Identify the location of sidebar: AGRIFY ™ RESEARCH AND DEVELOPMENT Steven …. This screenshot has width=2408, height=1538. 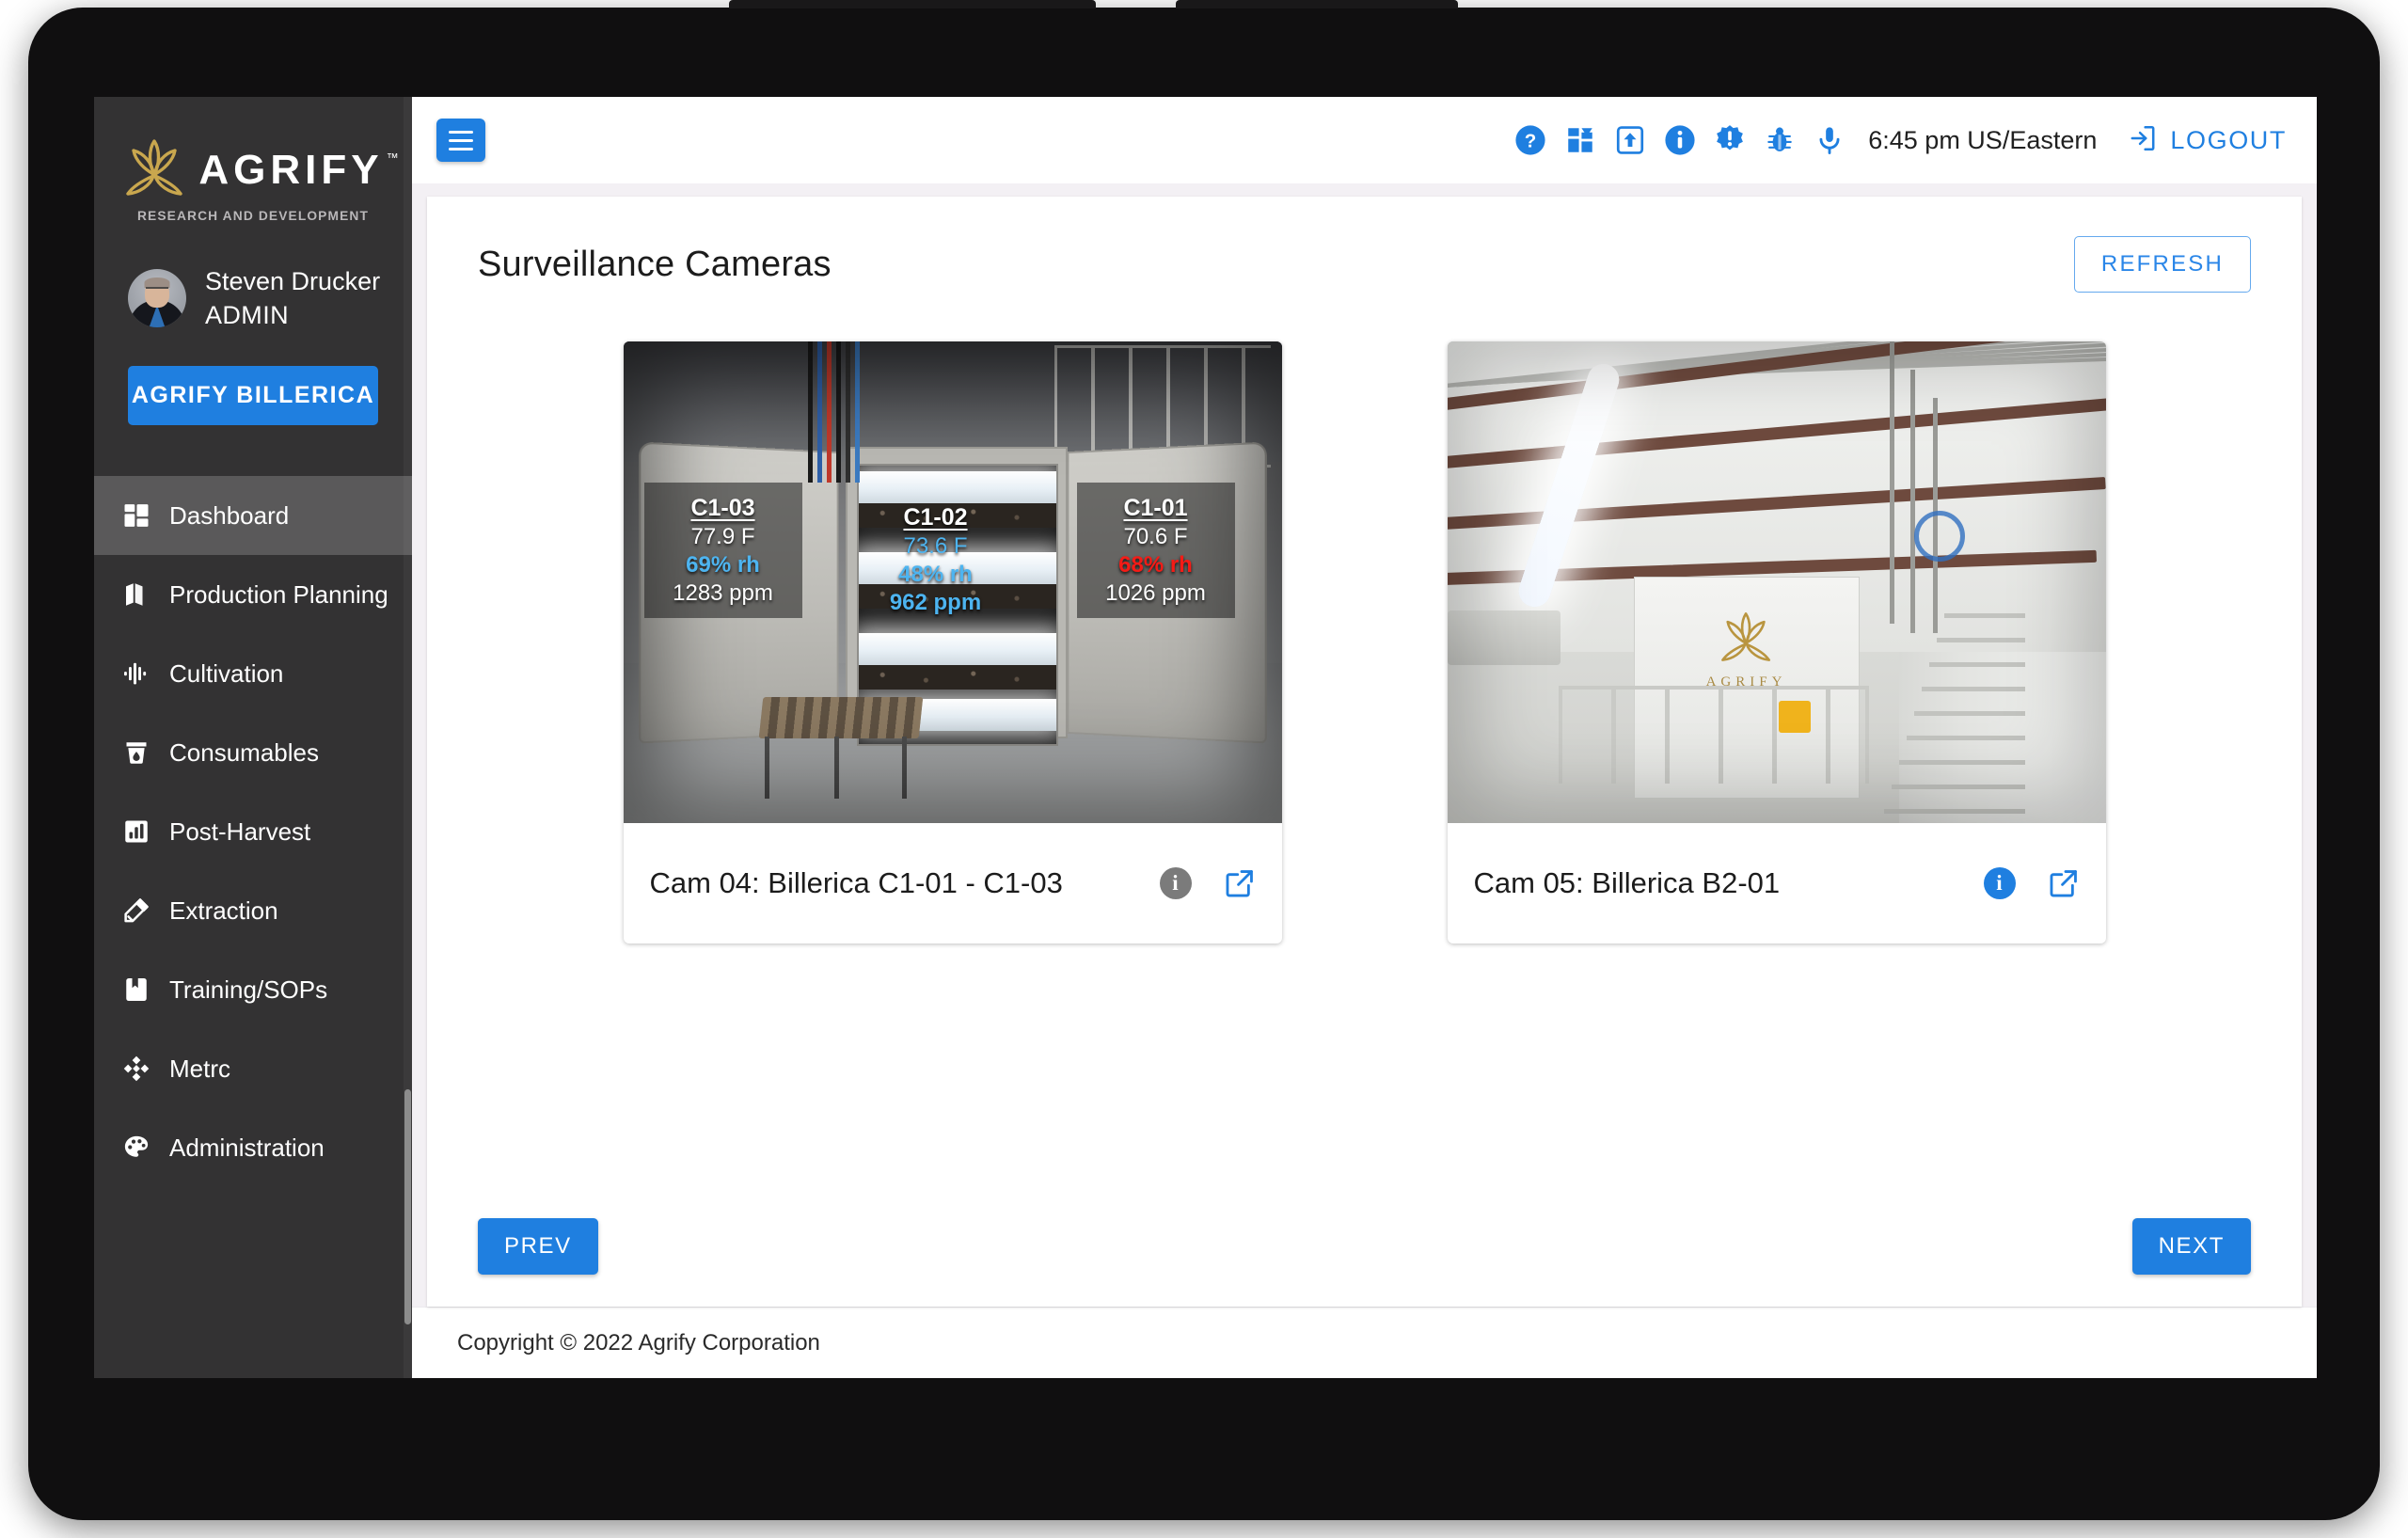
(253, 737).